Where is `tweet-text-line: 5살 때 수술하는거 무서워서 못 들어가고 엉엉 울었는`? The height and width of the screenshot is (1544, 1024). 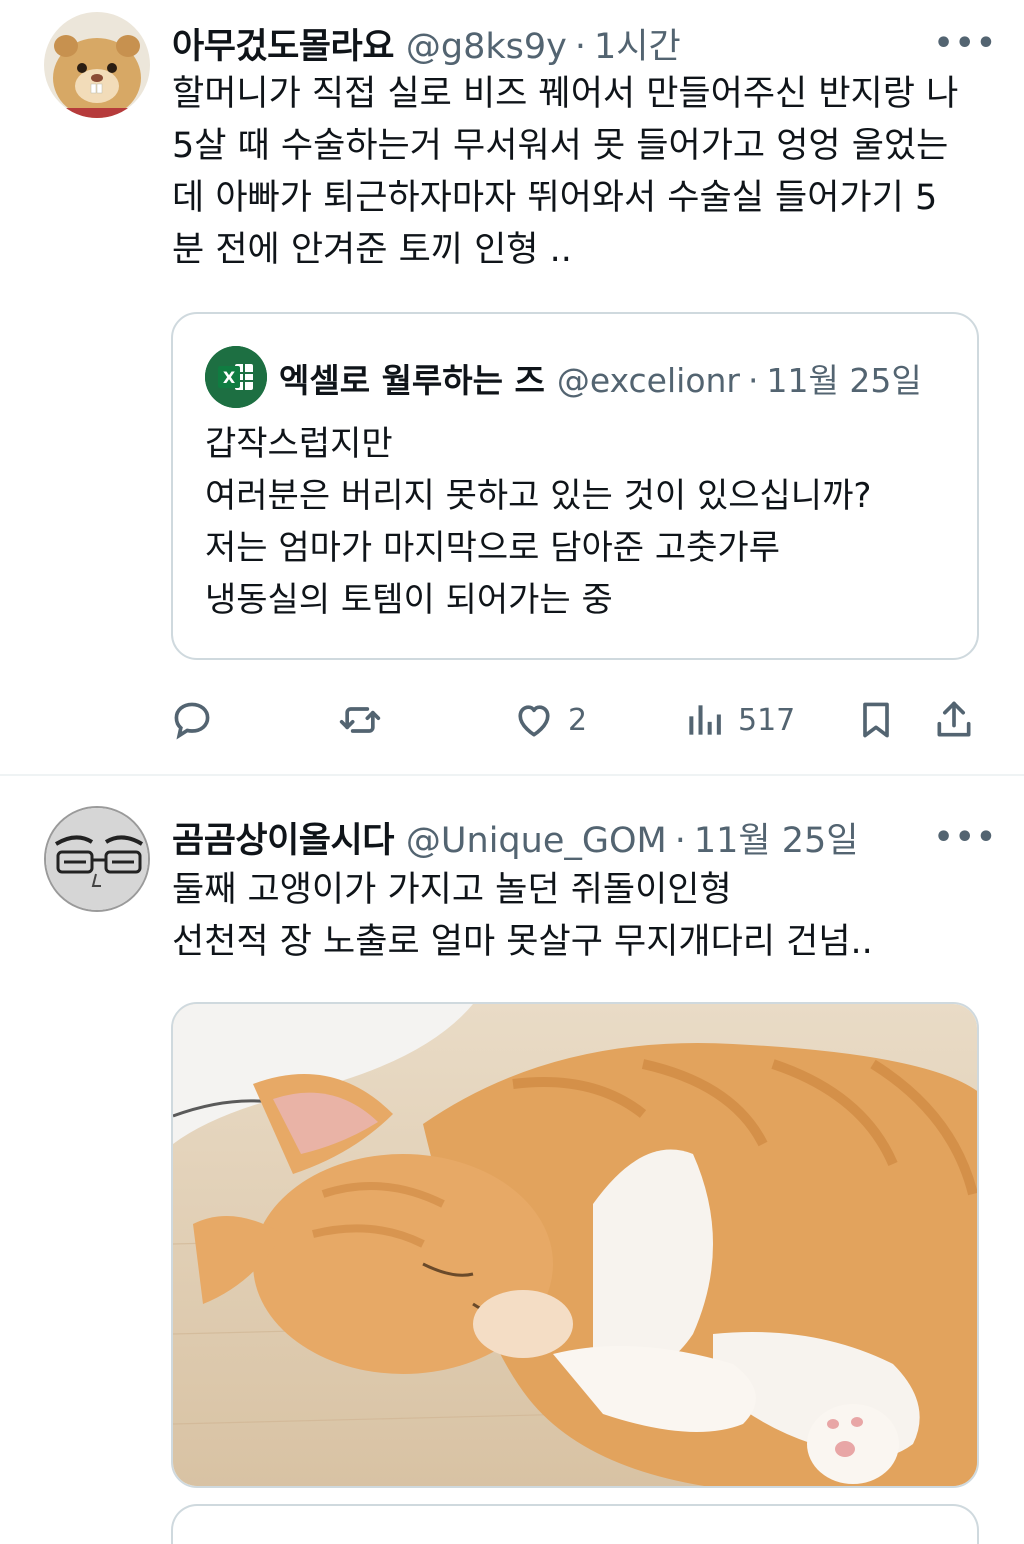
tweet-text-line: 5살 때 수술하는거 무서워서 못 들어가고 엉엉 울었는 is located at coordinates (560, 146).